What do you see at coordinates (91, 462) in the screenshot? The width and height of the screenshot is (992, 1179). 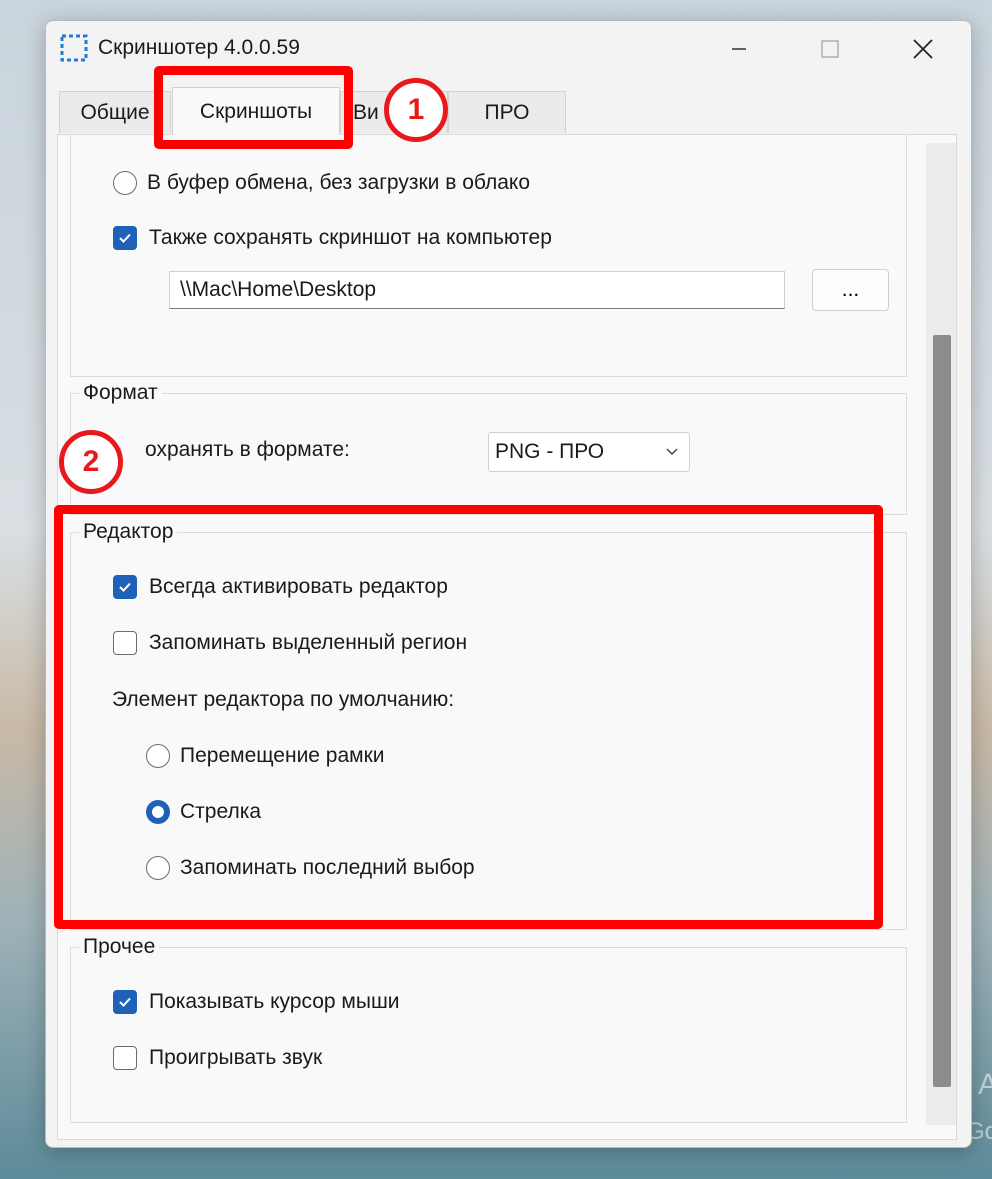 I see `annotation-step-2-badge: 2` at bounding box center [91, 462].